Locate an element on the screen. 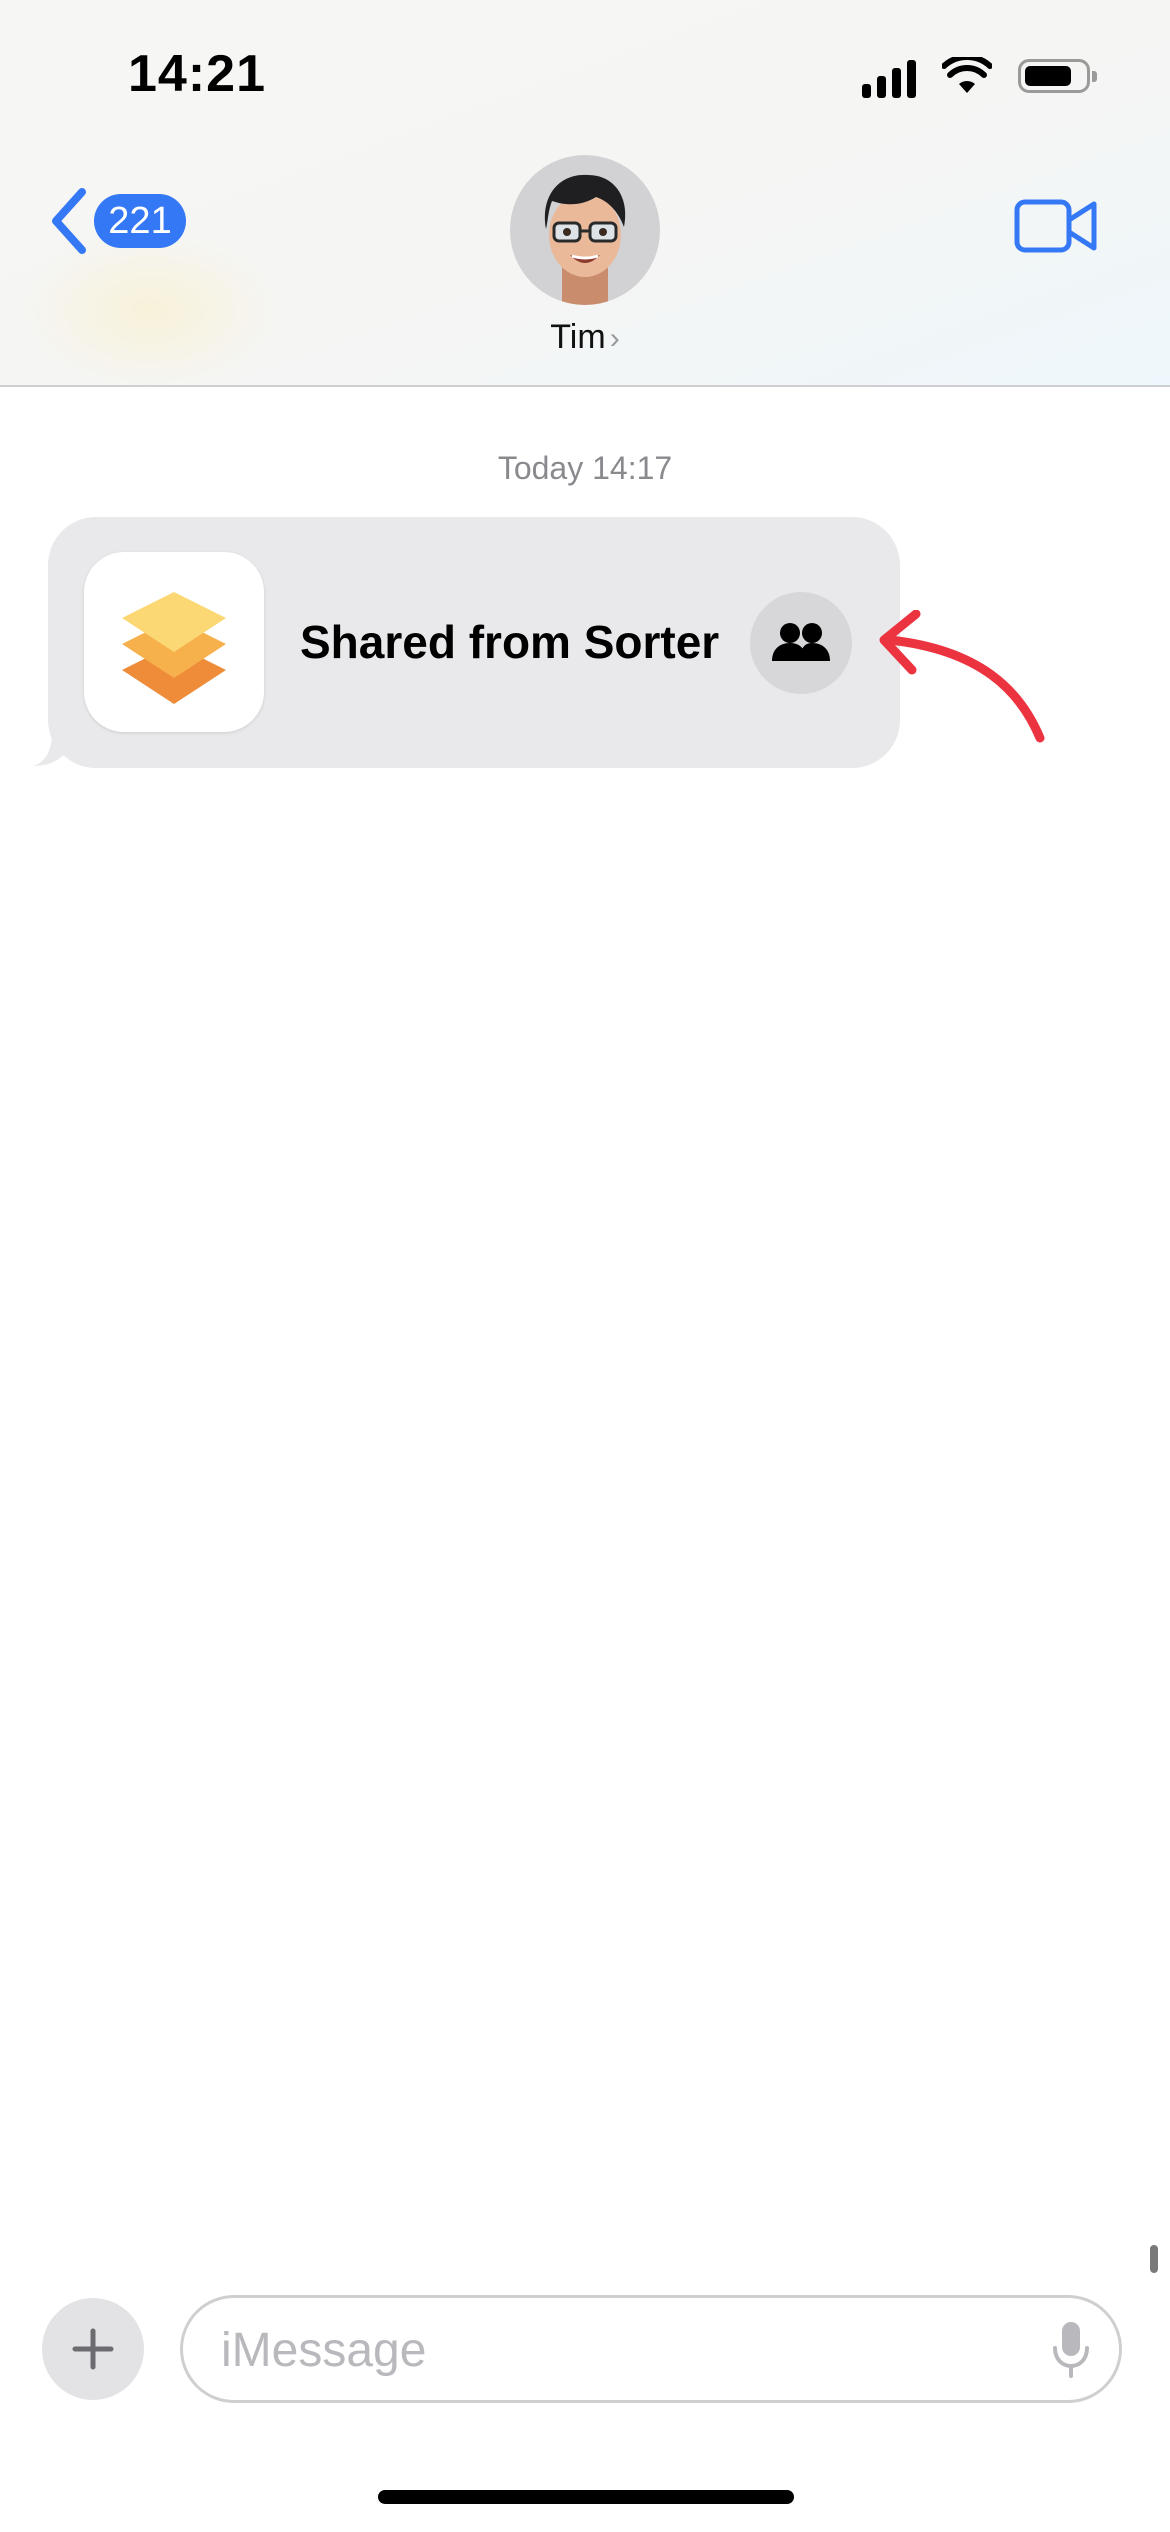  status-icons is located at coordinates (979, 76).